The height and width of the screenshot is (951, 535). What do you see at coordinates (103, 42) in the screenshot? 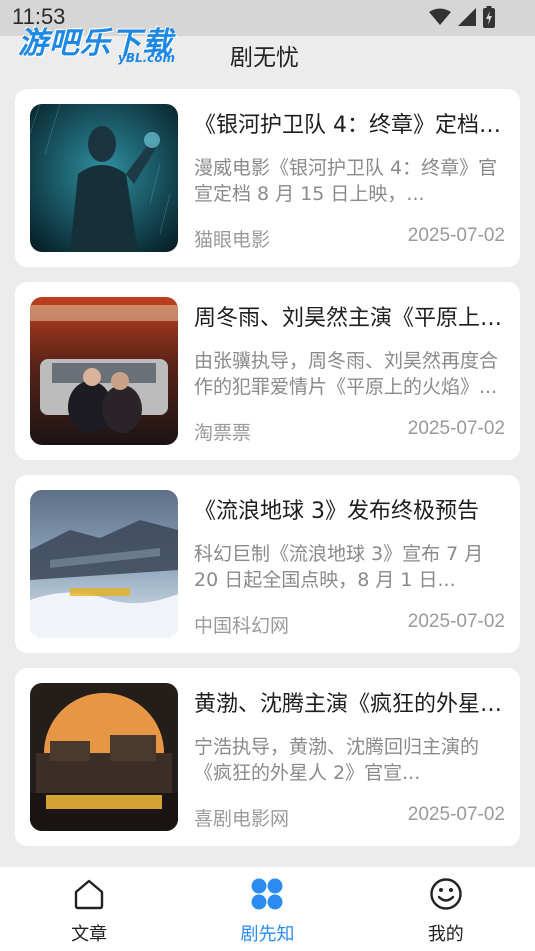
I see `watermark-logo: 游吧乐下载 yBL.com` at bounding box center [103, 42].